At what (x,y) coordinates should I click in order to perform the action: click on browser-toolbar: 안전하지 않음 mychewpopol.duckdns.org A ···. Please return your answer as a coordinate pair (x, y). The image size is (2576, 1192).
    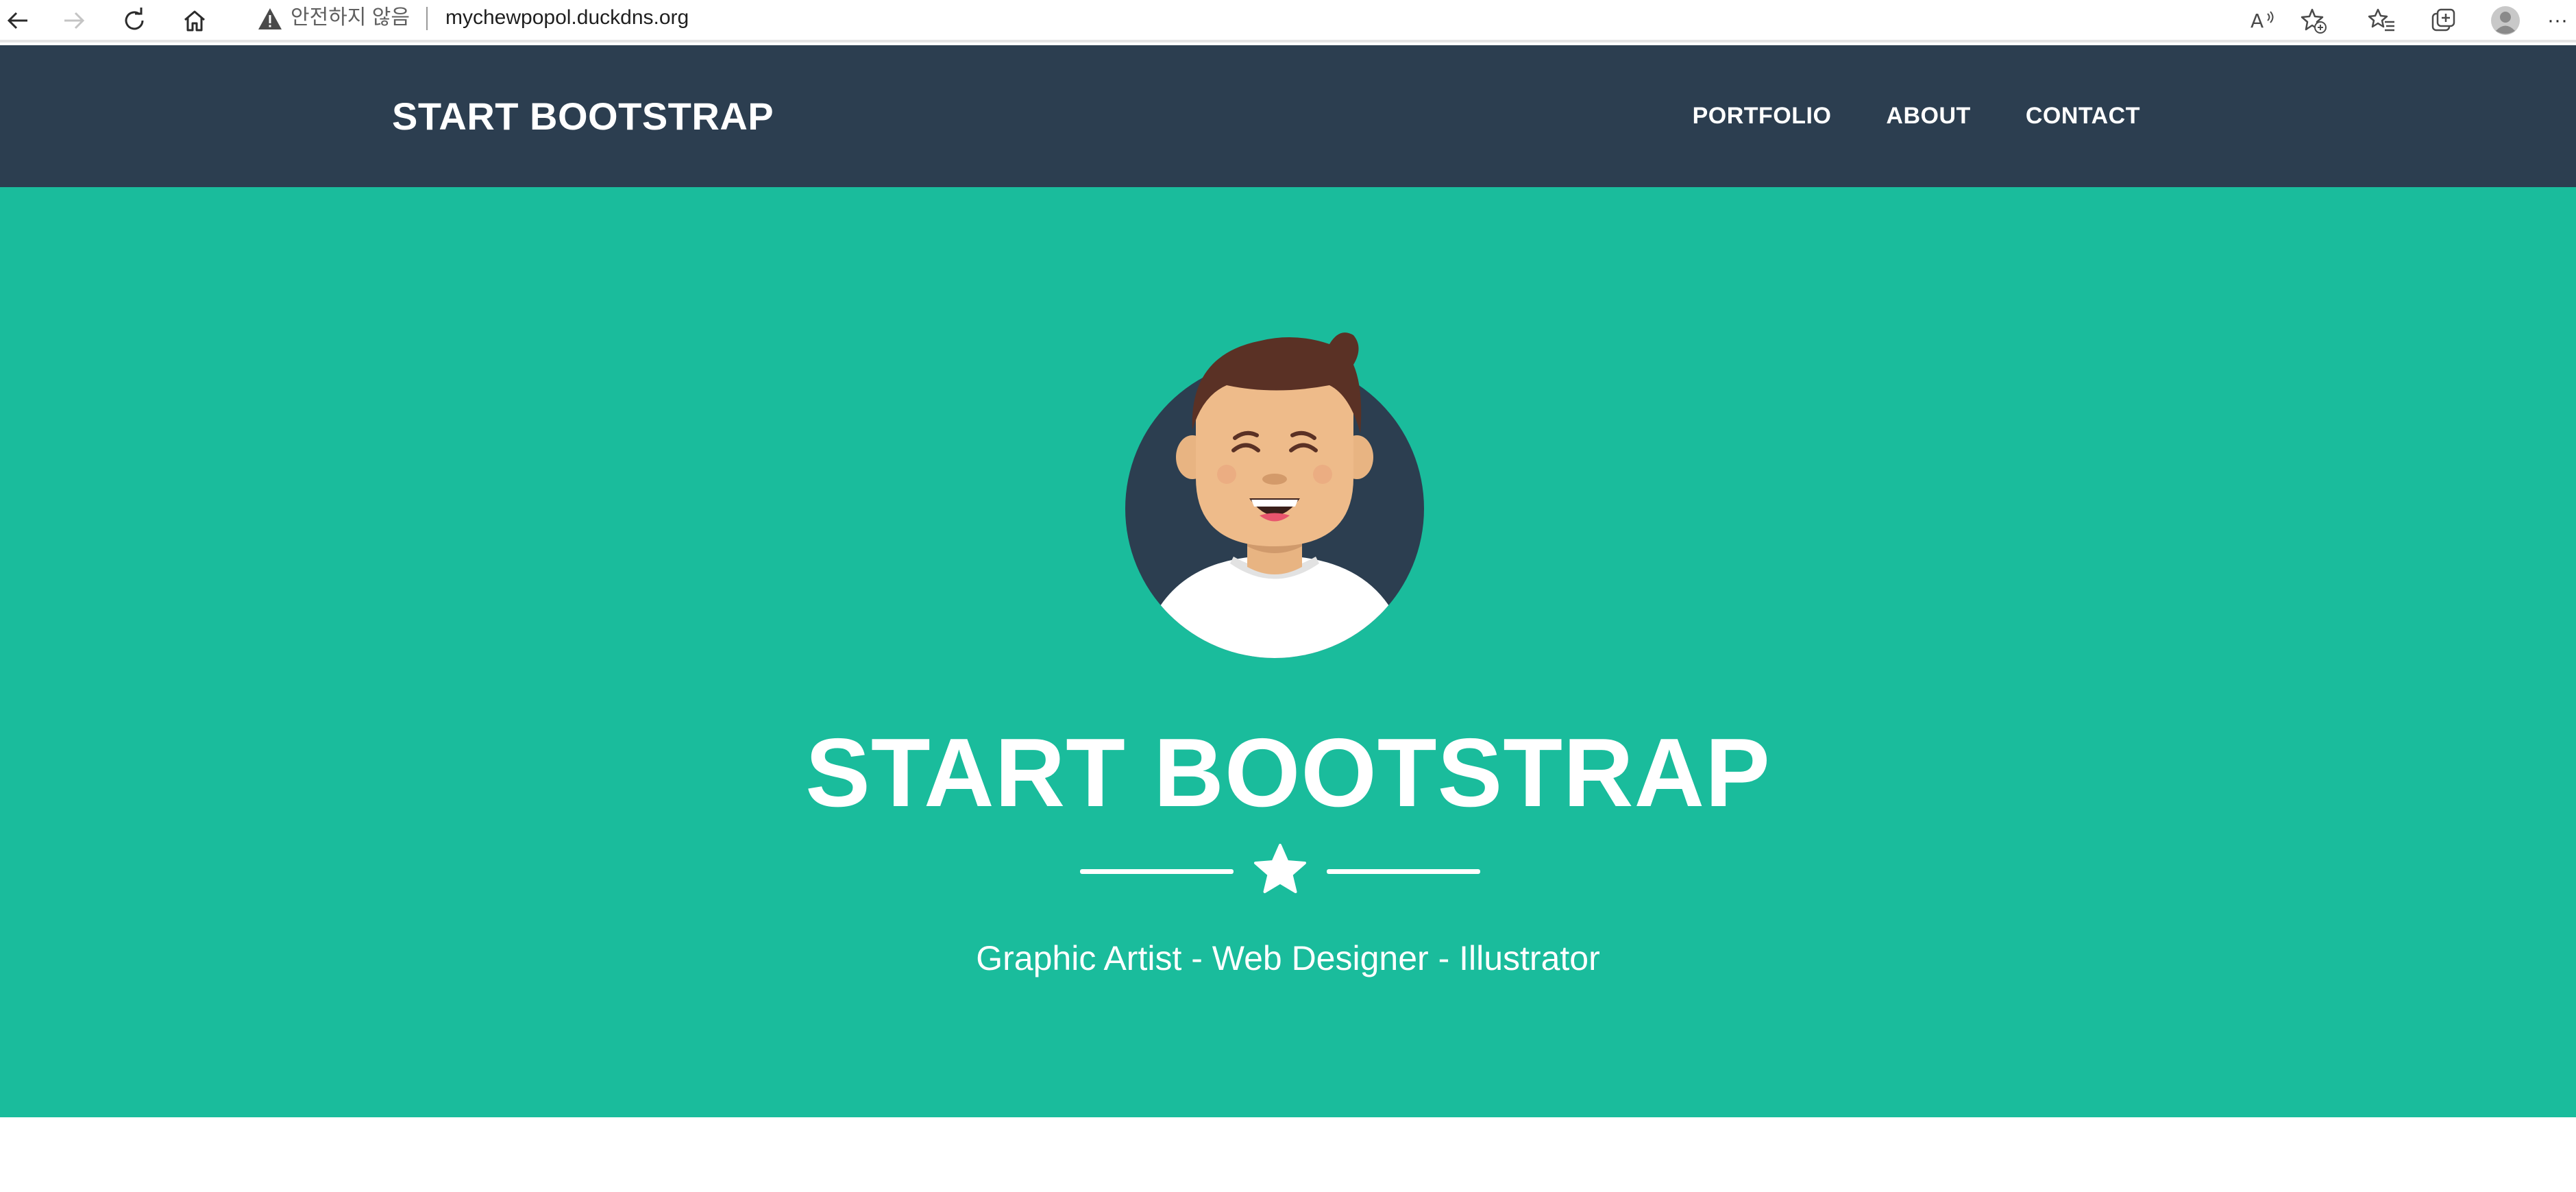
    Looking at the image, I should click on (1288, 21).